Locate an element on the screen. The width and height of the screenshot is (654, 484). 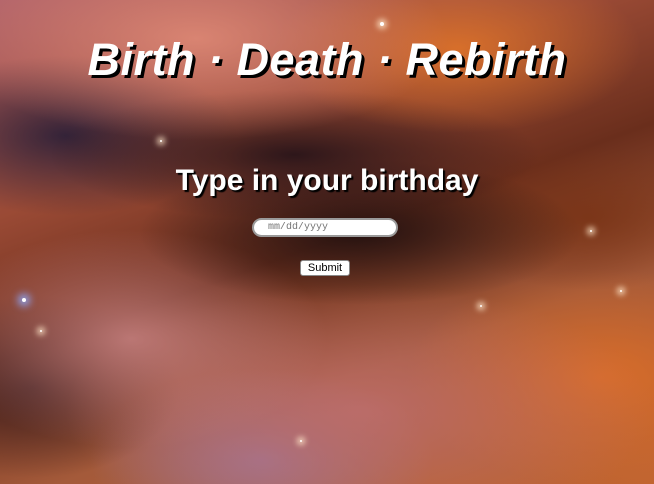
birthday-prompt: Type in your birthday is located at coordinates (327, 180).